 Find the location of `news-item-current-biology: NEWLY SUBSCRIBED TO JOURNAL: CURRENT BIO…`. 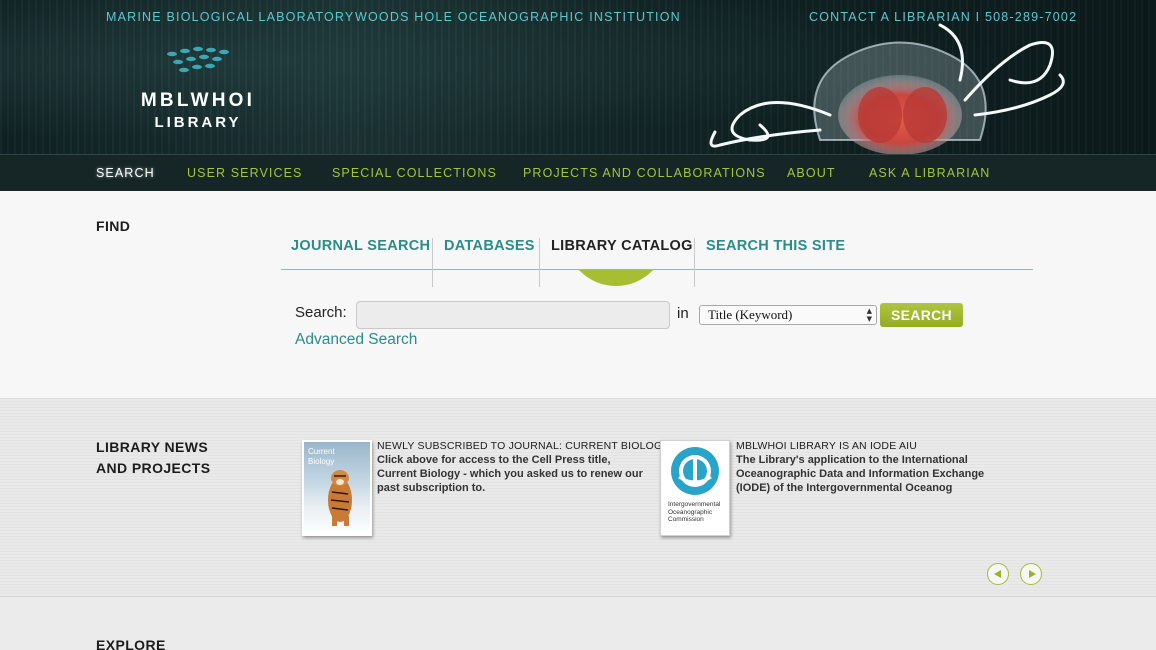

news-item-current-biology: NEWLY SUBSCRIBED TO JOURNAL: CURRENT BIO… is located at coordinates (523, 467).